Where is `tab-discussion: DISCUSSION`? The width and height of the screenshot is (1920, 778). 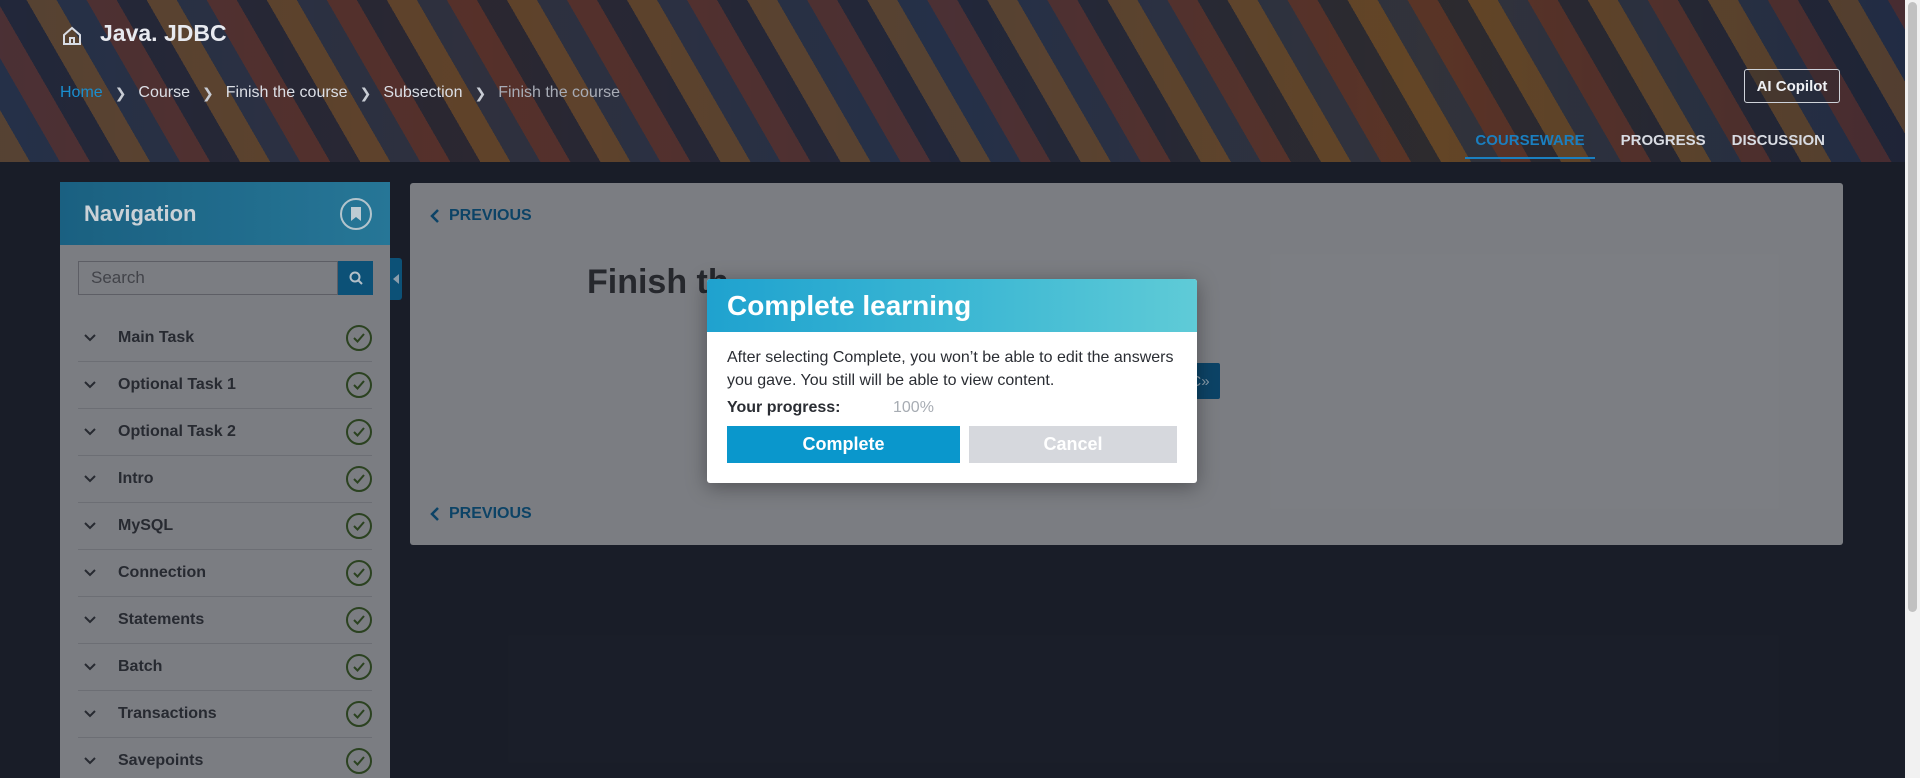 tab-discussion: DISCUSSION is located at coordinates (1778, 145).